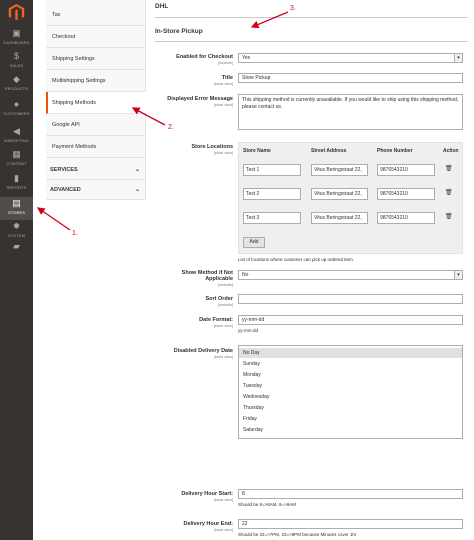 Image resolution: width=474 pixels, height=540 pixels. Describe the element at coordinates (96, 15) in the screenshot. I see `config-nav-tax: Tax` at that location.